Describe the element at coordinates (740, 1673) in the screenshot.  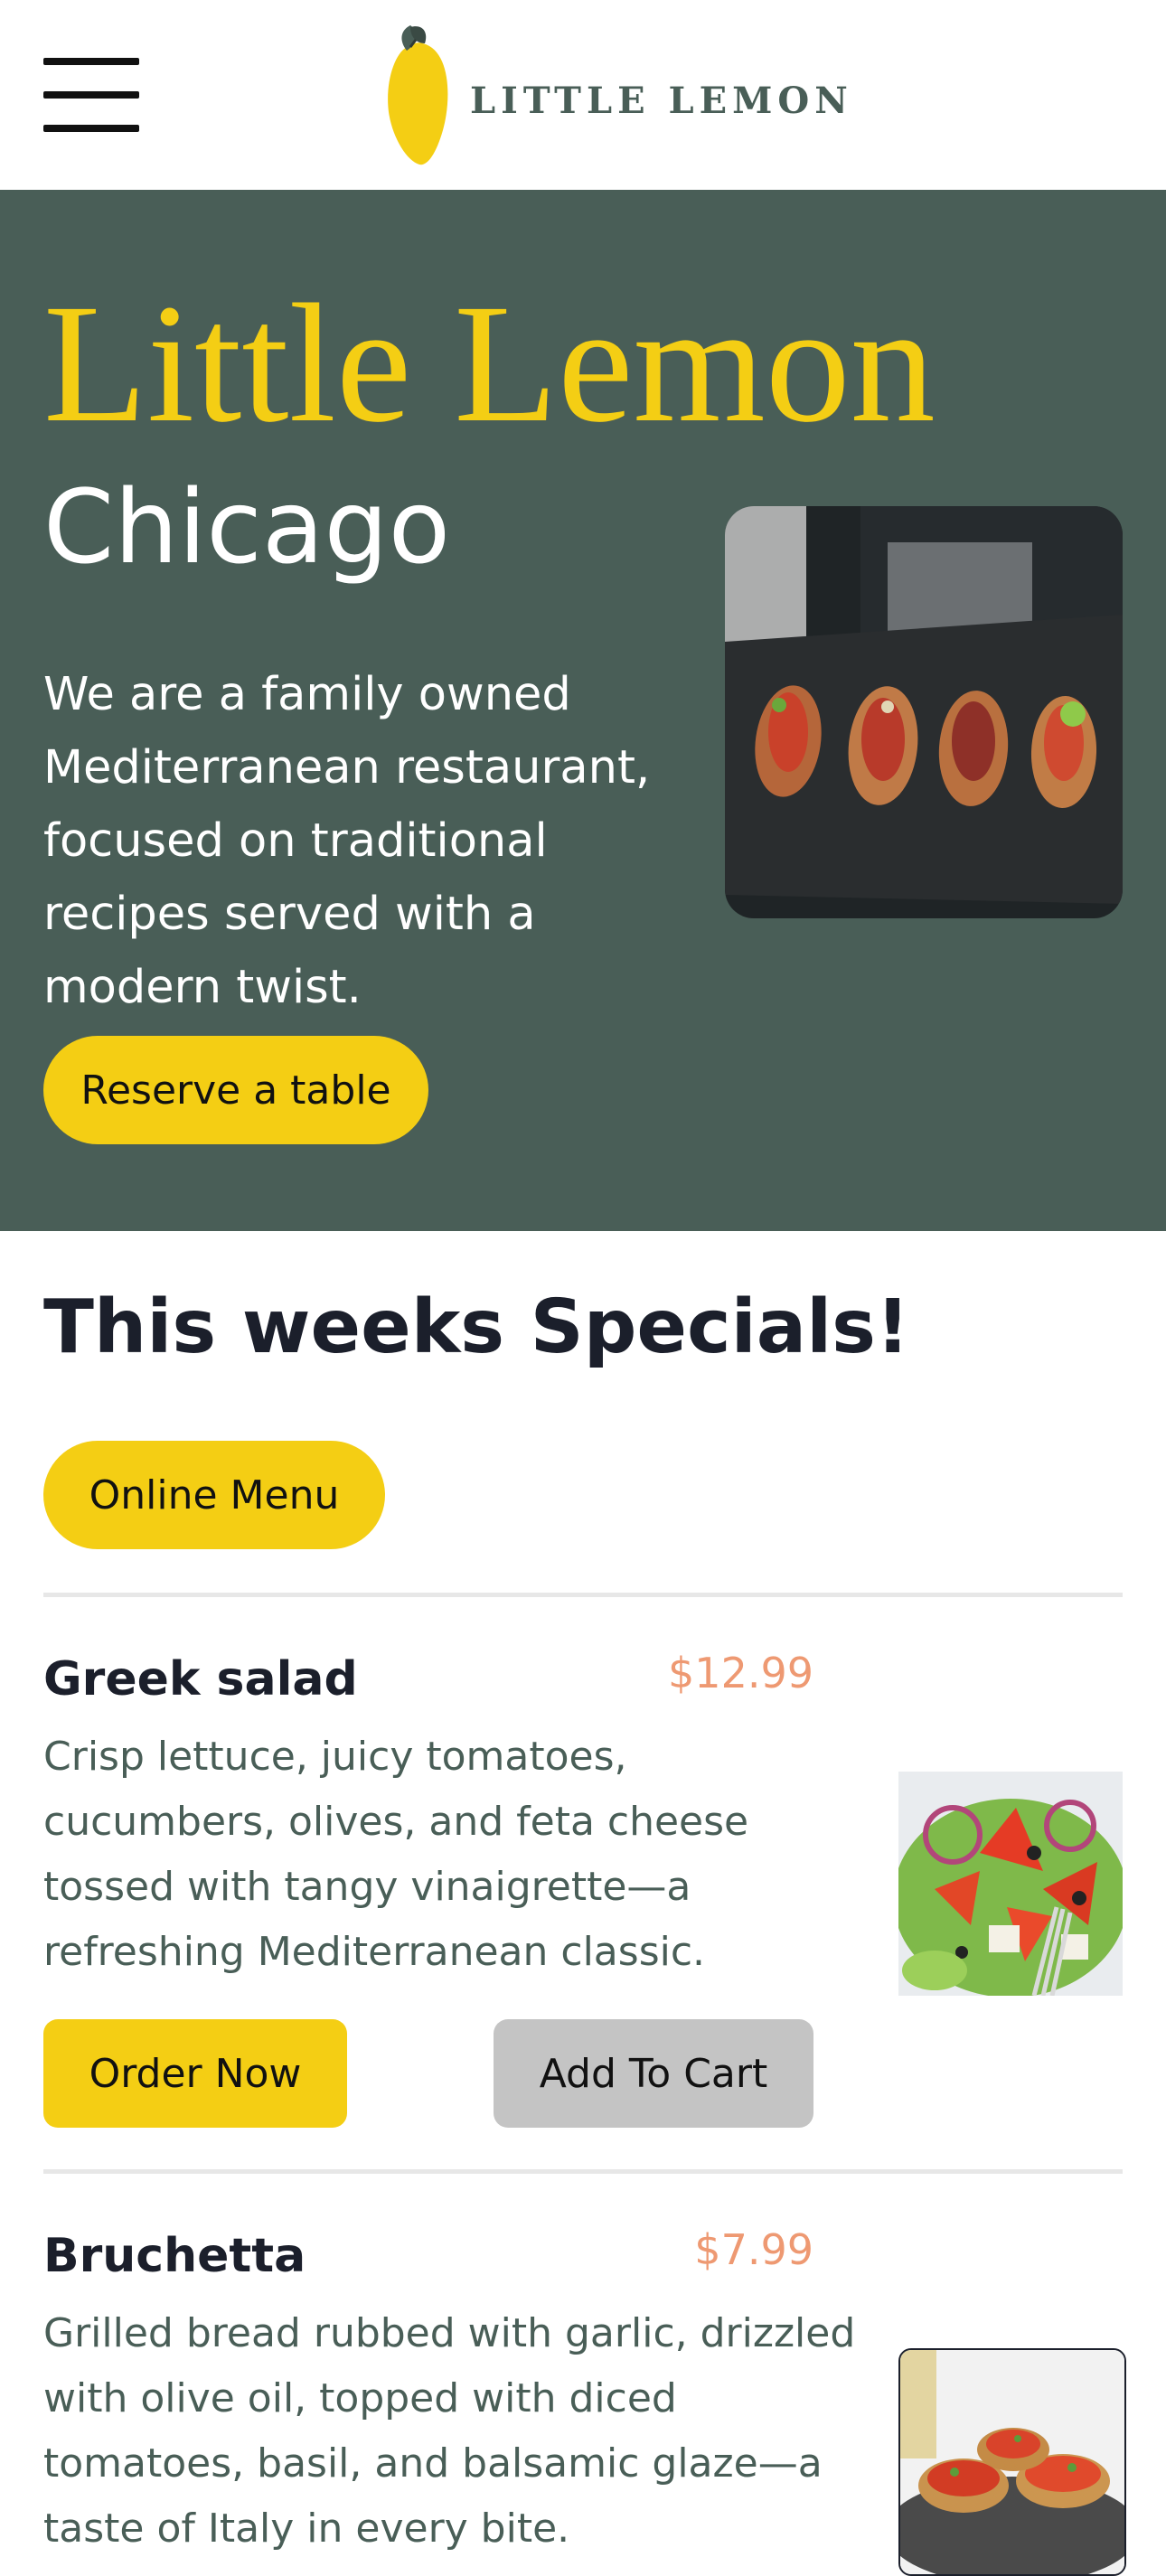
I see `item-price: $12.99` at that location.